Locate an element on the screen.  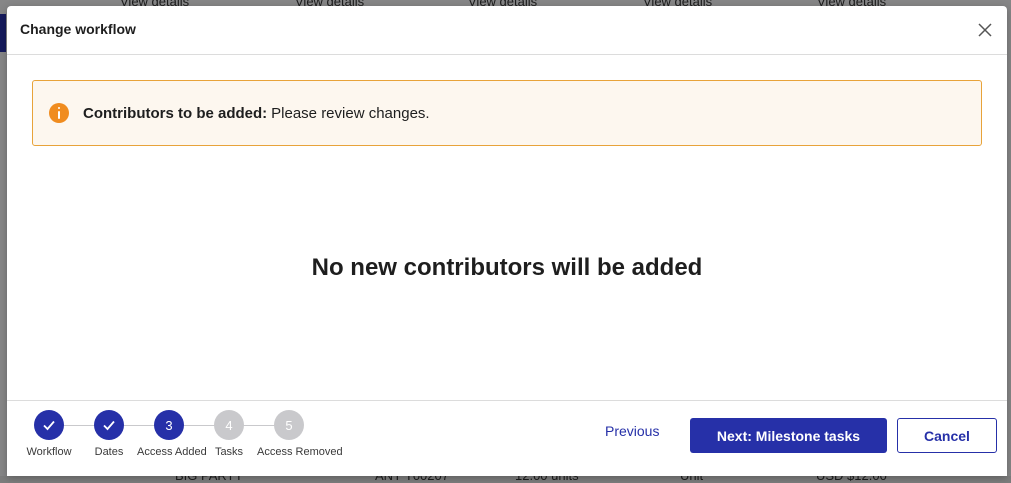
close-button is located at coordinates (985, 30).